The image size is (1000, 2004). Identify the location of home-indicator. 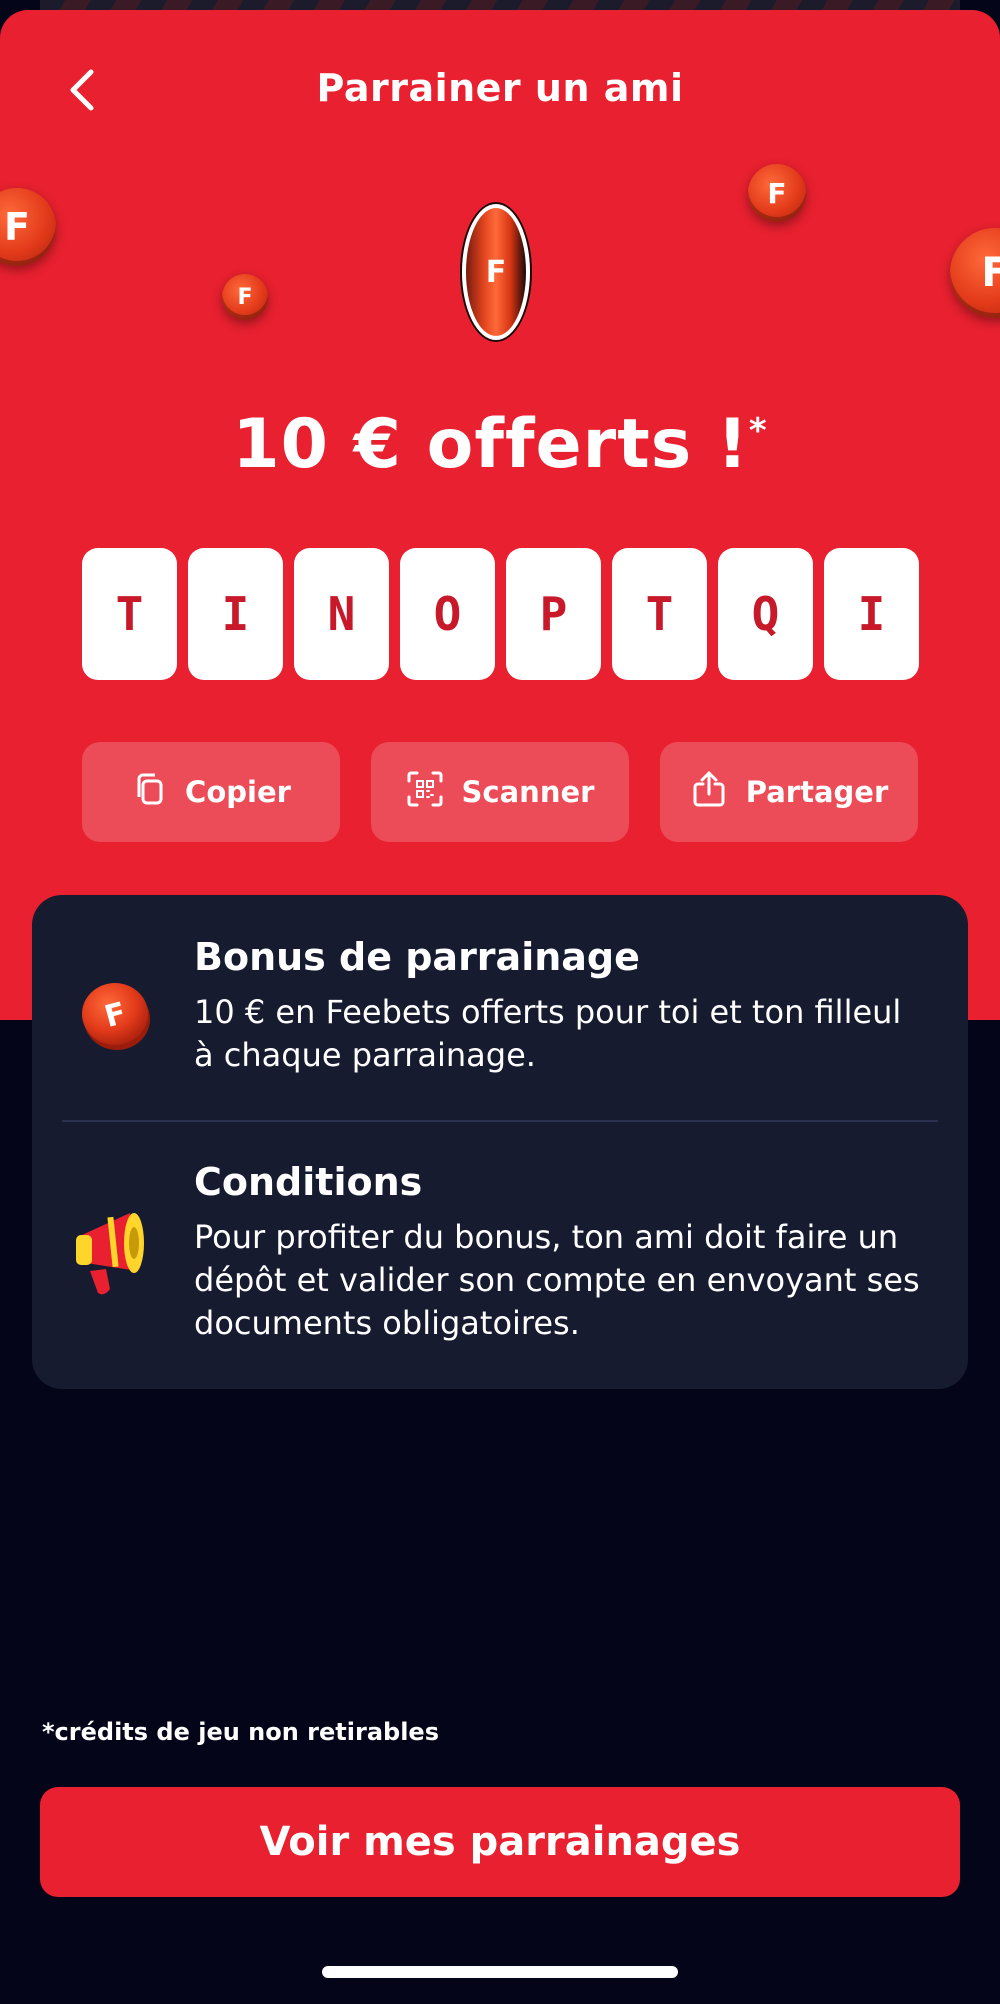
(500, 1972).